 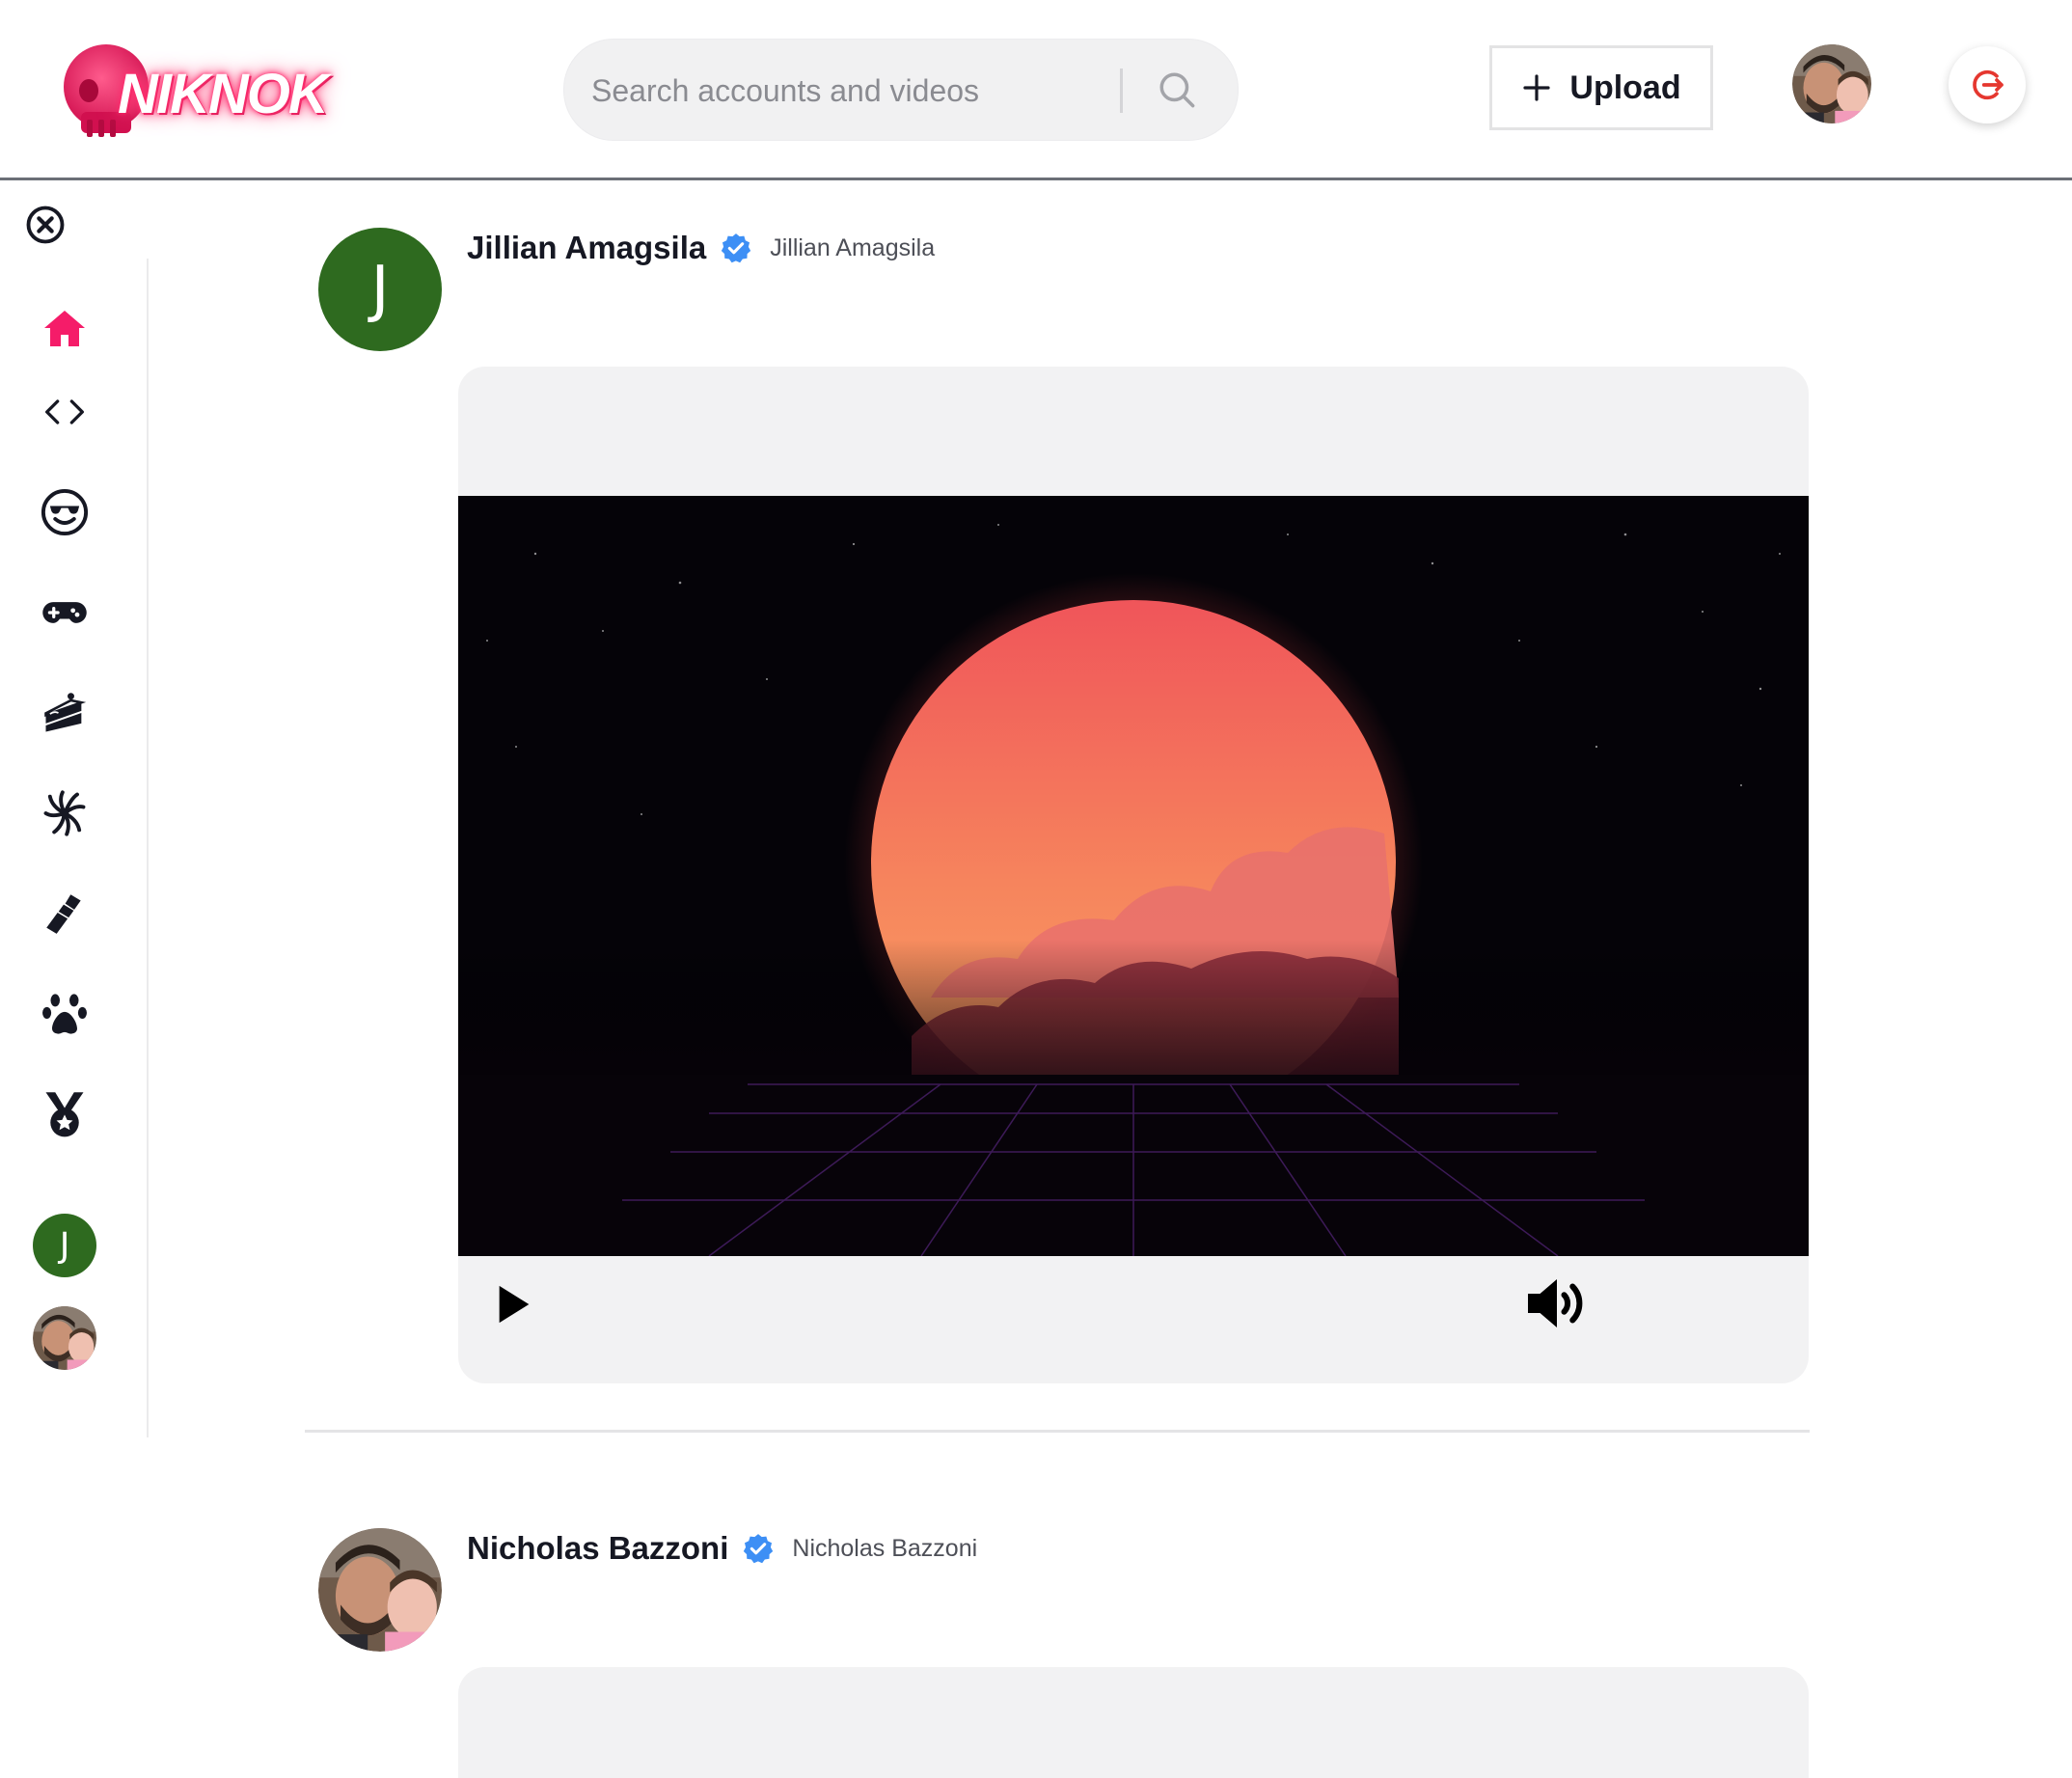 What do you see at coordinates (514, 1304) in the screenshot?
I see `play-icon` at bounding box center [514, 1304].